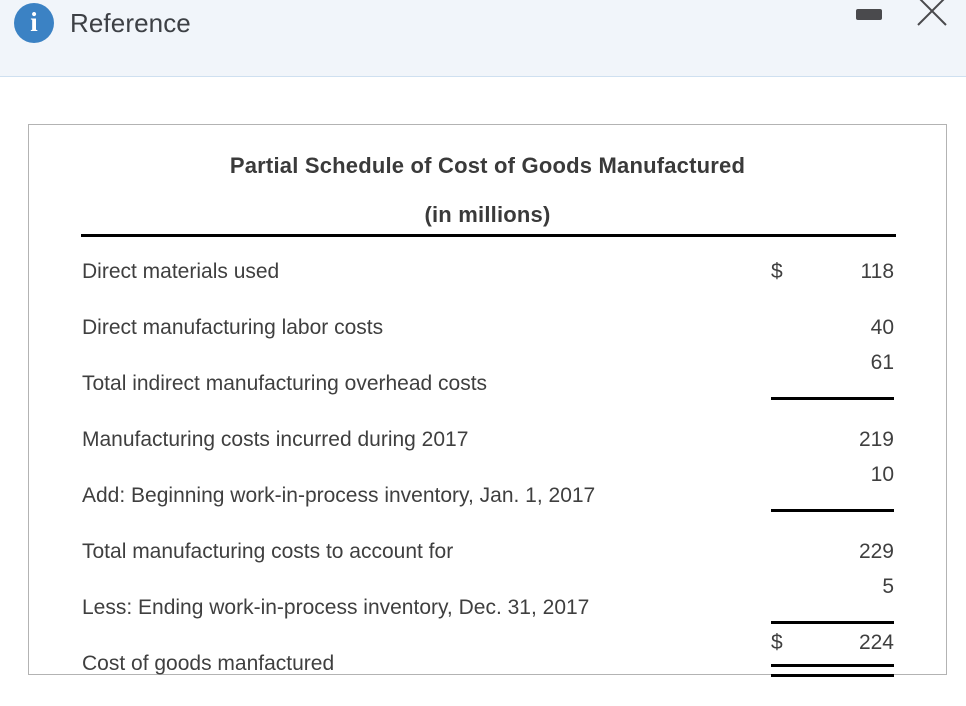 This screenshot has height=706, width=966. What do you see at coordinates (487, 214) in the screenshot?
I see `schedule-subtitle: (in millions)` at bounding box center [487, 214].